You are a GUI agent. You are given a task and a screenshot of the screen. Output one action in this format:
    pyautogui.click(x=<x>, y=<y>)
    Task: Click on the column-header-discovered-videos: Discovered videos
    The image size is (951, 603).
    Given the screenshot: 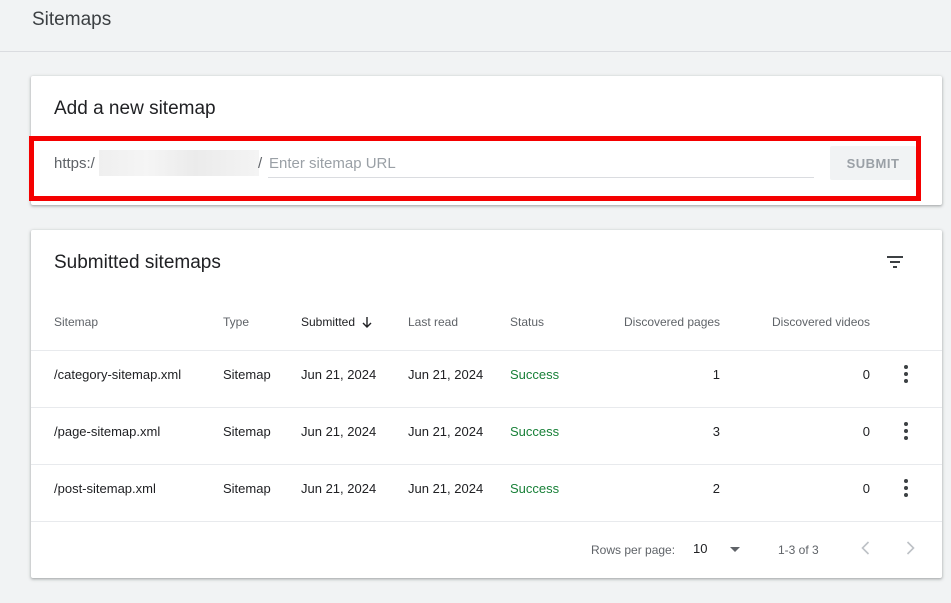 What is the action you would take?
    pyautogui.click(x=821, y=322)
    